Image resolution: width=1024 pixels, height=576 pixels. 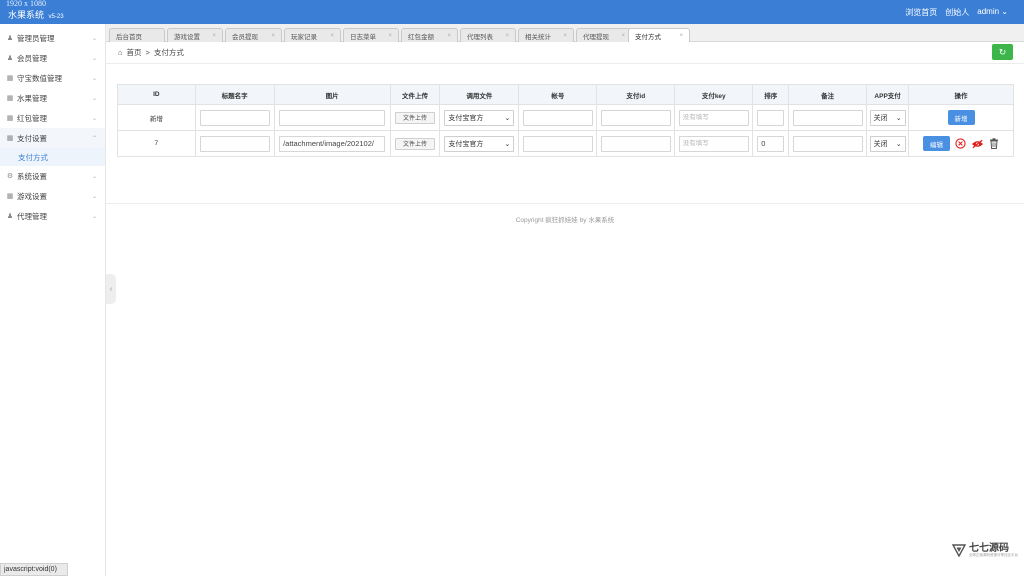 I want to click on status-bar-link: javascript:void(0), so click(x=34, y=569).